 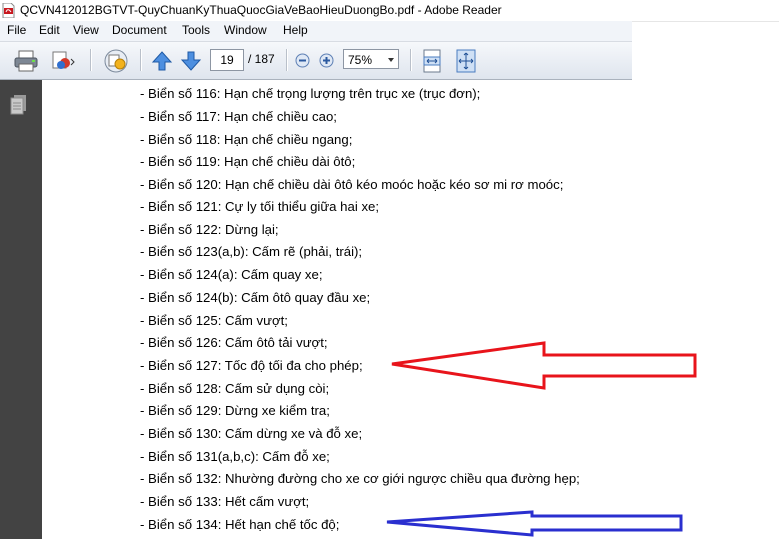 What do you see at coordinates (391, 60) in the screenshot?
I see `chevron-down-icon` at bounding box center [391, 60].